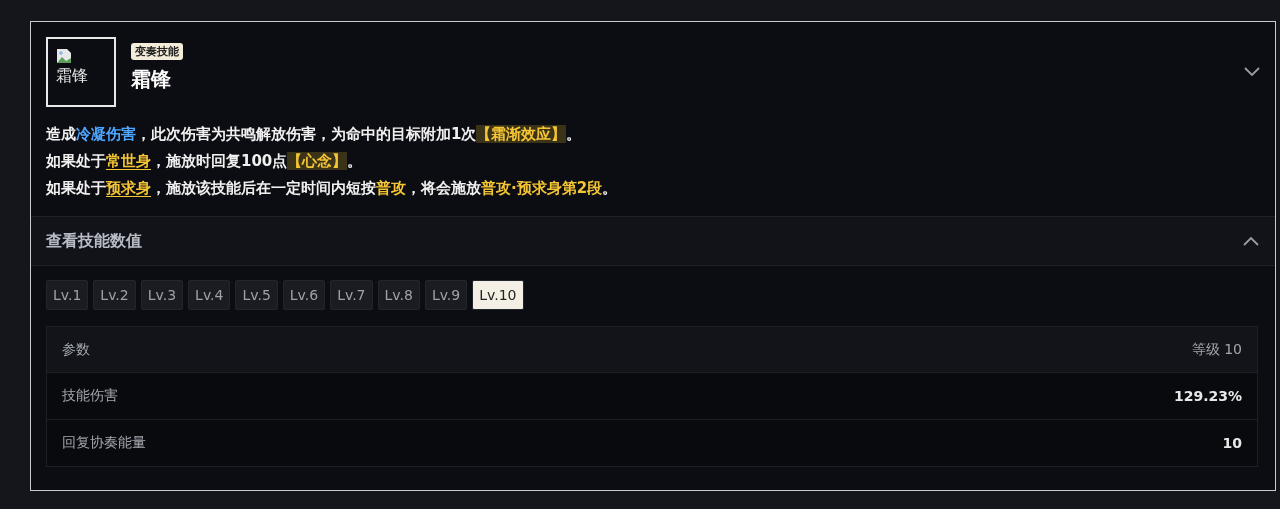  I want to click on skill-type-tag: 变奏技能, so click(157, 51).